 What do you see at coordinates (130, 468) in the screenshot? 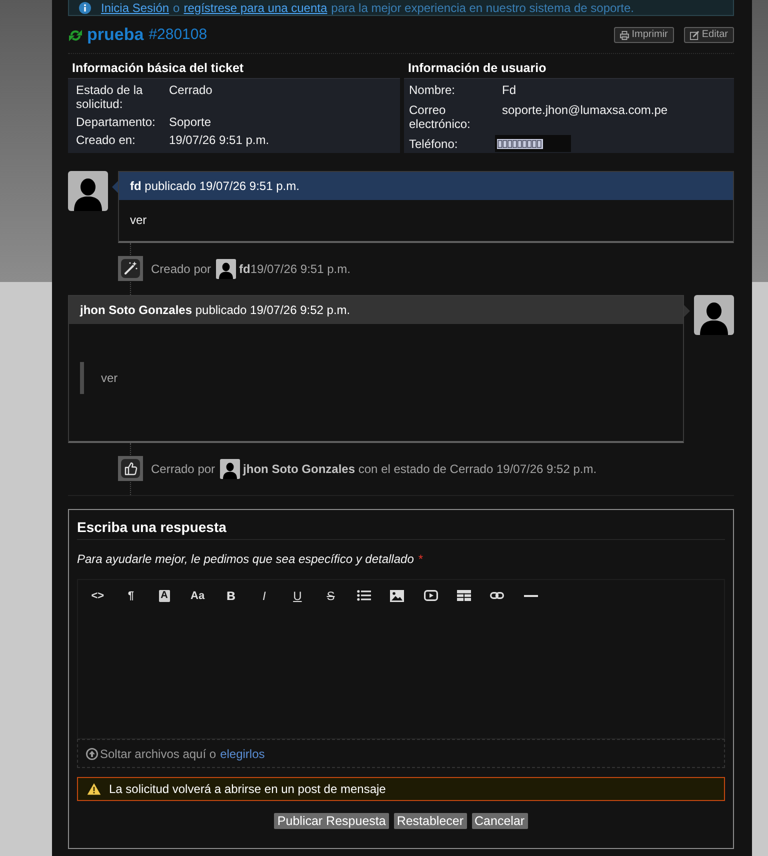
I see `thumbs-up-icon` at bounding box center [130, 468].